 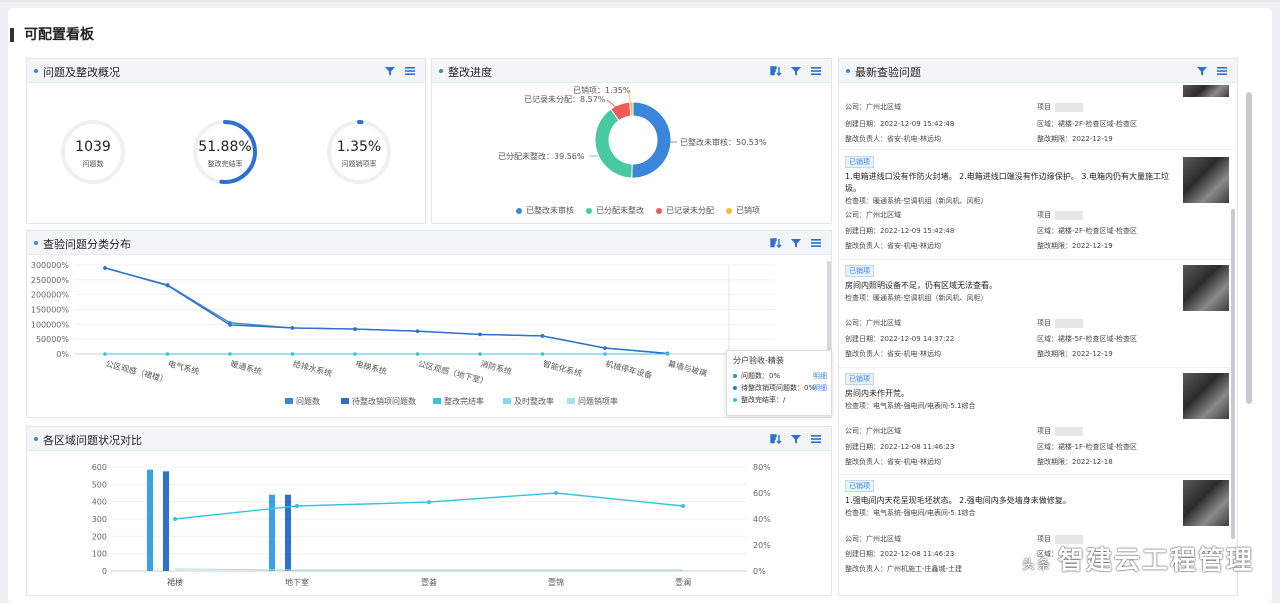 What do you see at coordinates (225, 164) in the screenshot?
I see `ring-label: 整改完结率` at bounding box center [225, 164].